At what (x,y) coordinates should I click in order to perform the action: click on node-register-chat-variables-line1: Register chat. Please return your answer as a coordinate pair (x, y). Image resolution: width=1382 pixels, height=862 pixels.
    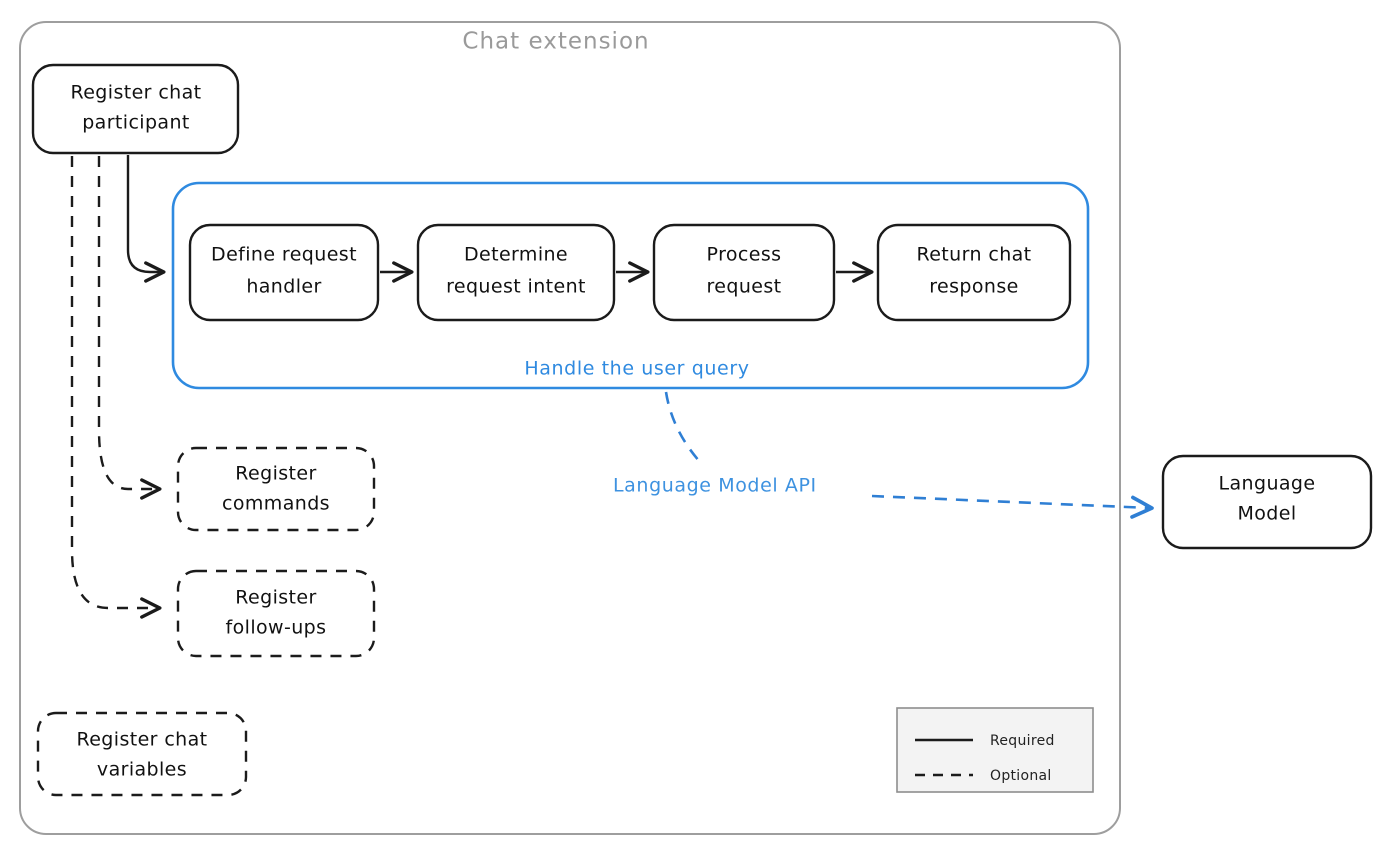
    Looking at the image, I should click on (141, 740).